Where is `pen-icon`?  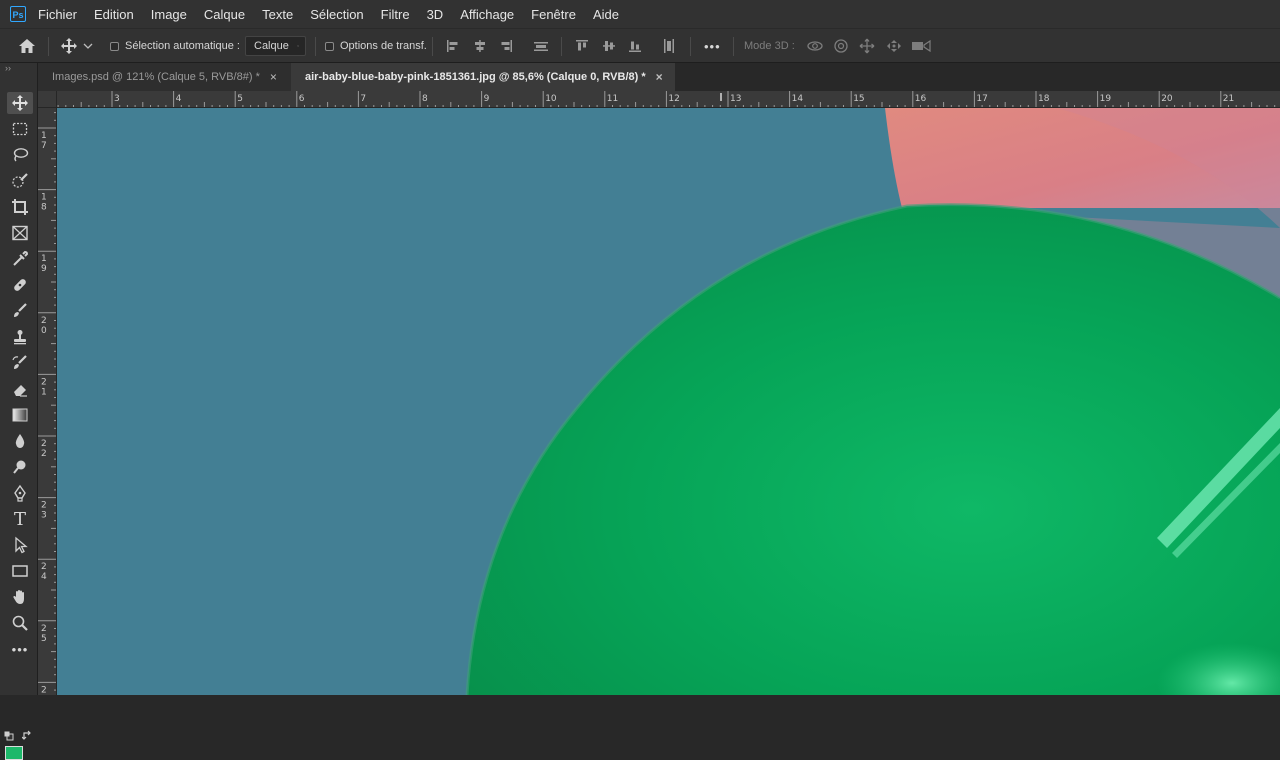
pen-icon is located at coordinates (20, 493).